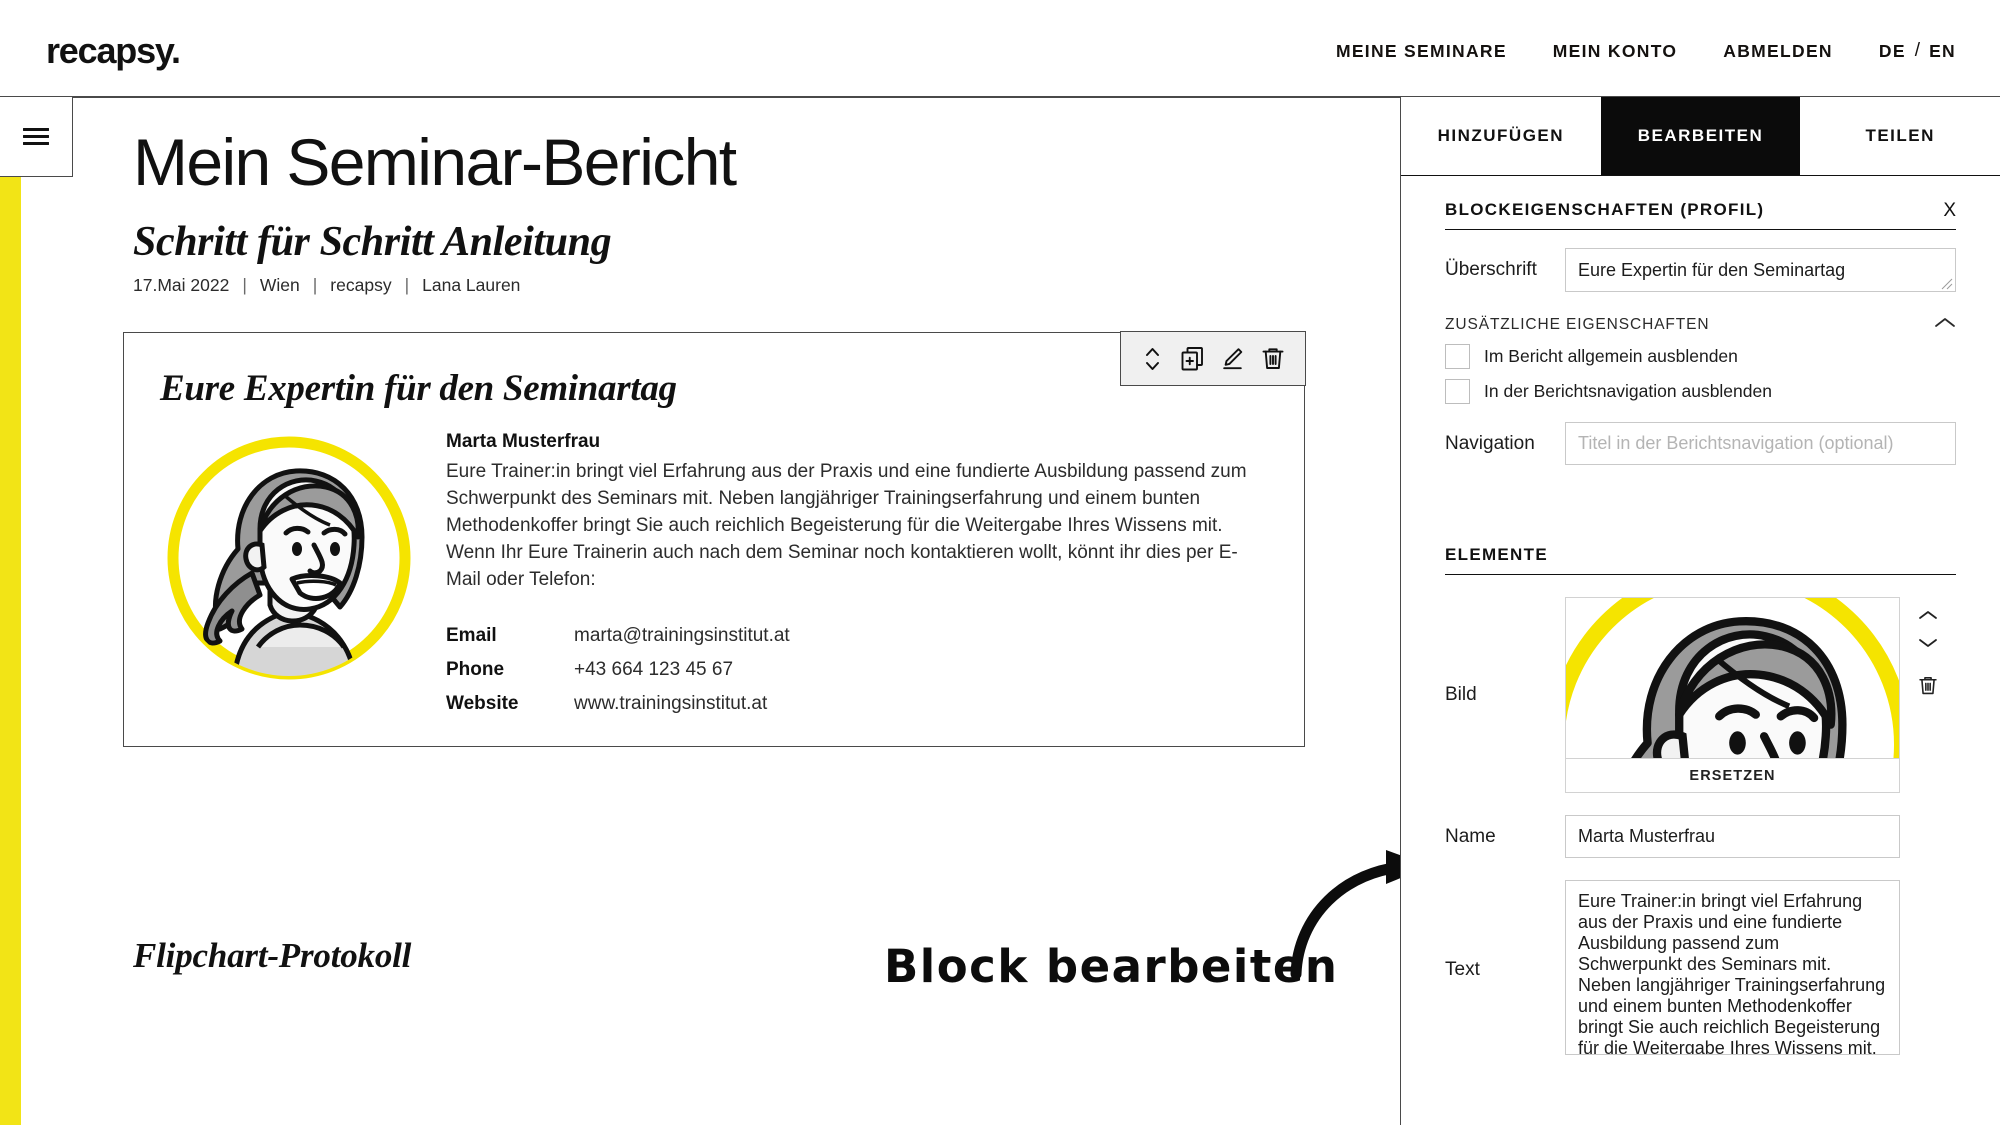  Describe the element at coordinates (1778, 51) in the screenshot. I see `nav-item-abmelden: ABMELDEN` at that location.